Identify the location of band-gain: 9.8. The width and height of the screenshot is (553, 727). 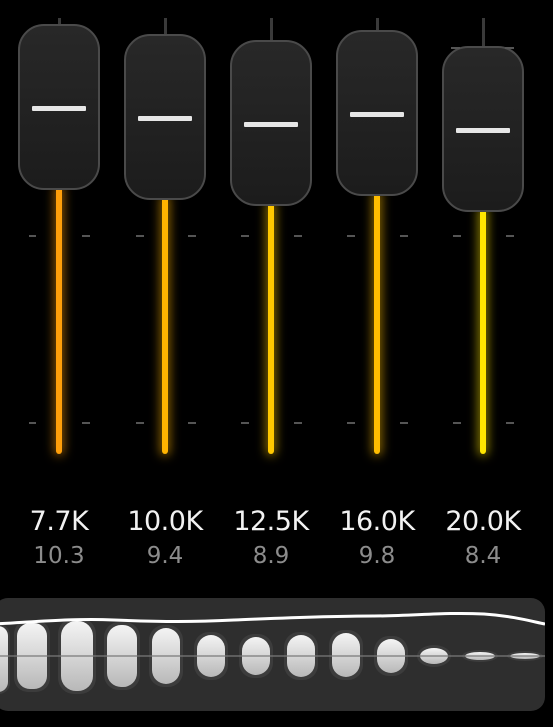
(377, 556).